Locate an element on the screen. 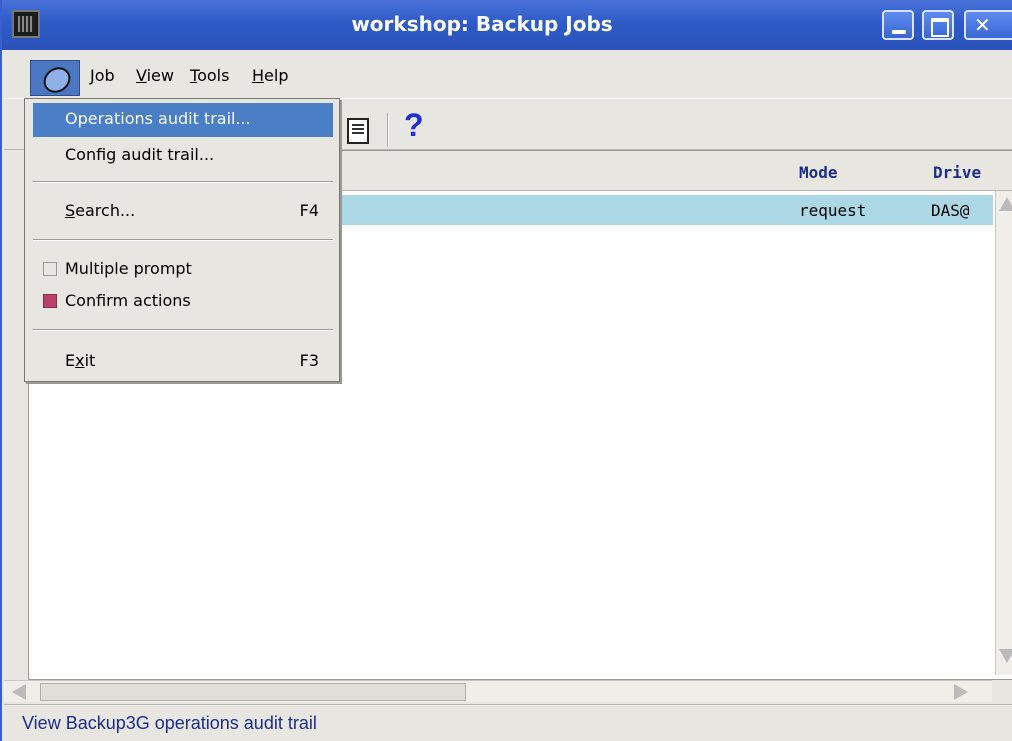 This screenshot has width=1012, height=741. column-header-mode: Mode is located at coordinates (818, 172).